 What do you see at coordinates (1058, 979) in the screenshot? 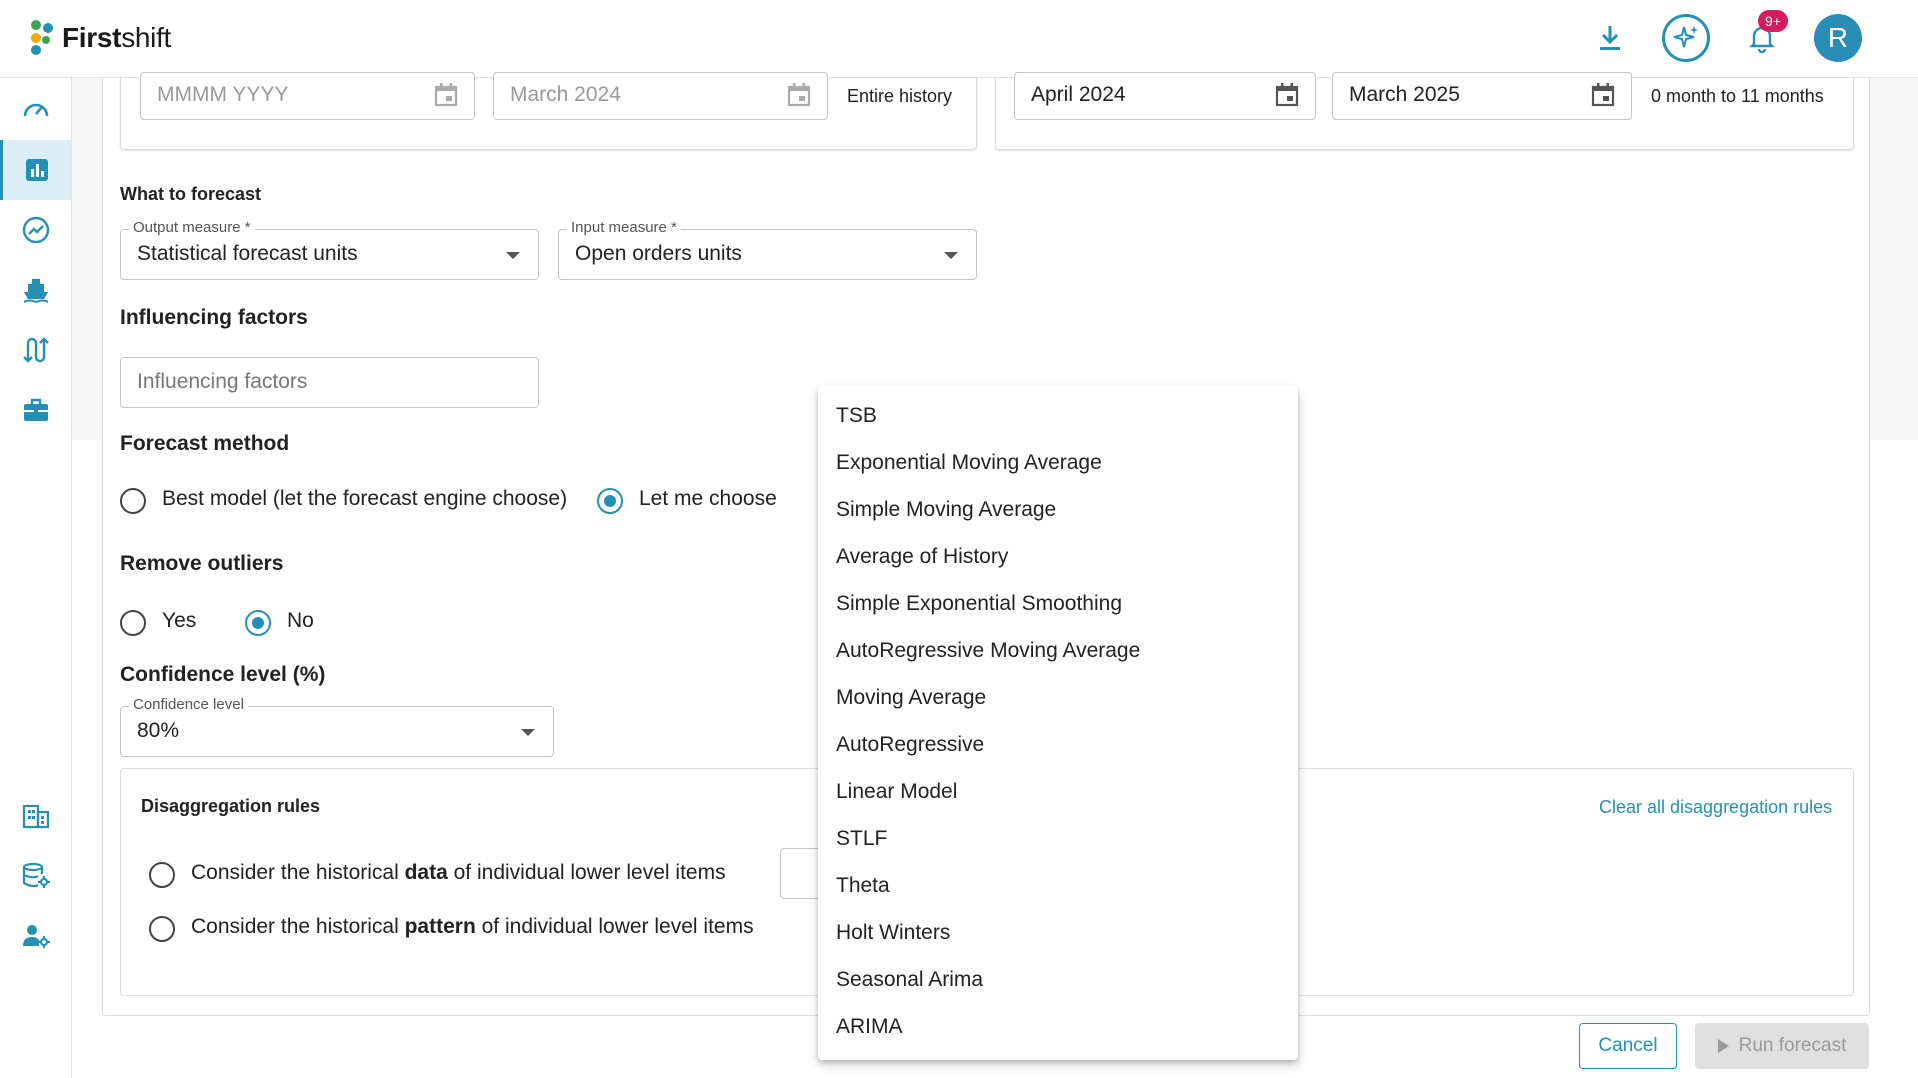
I see `menu-item-model: Seasonal Arima` at bounding box center [1058, 979].